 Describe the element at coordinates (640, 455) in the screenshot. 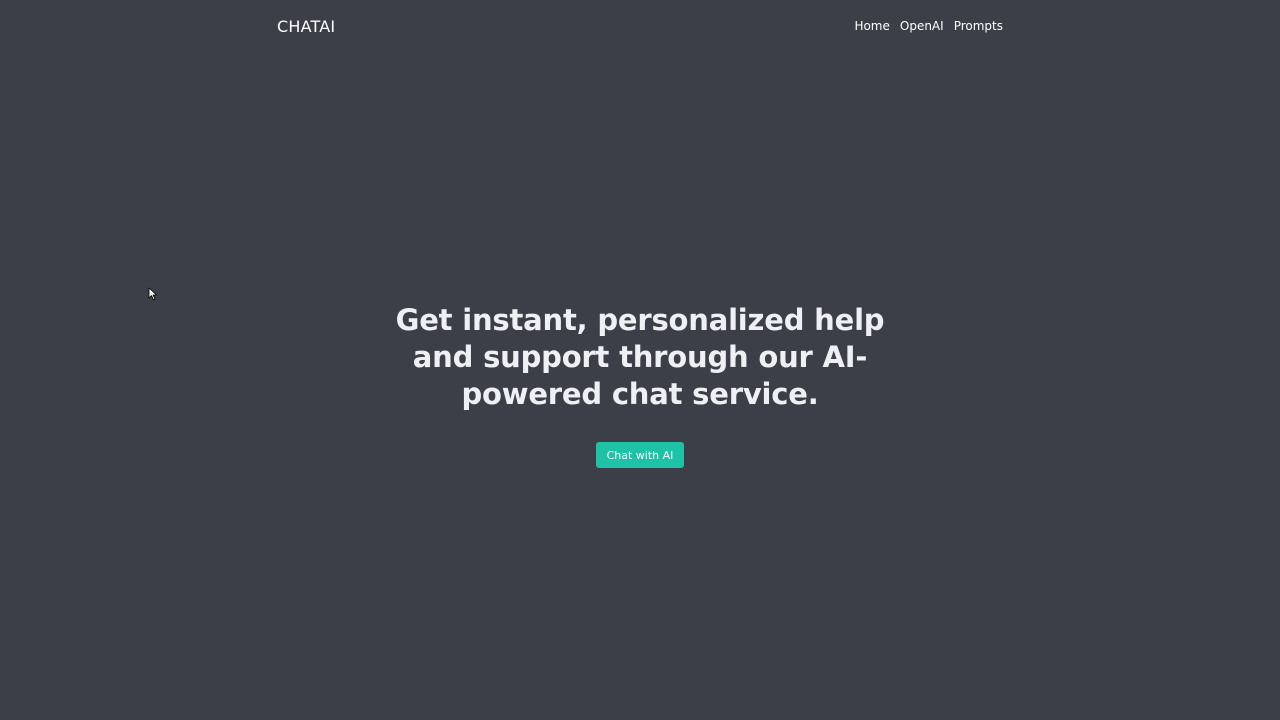

I see `chat-with-ai-button: Chat with AI` at that location.